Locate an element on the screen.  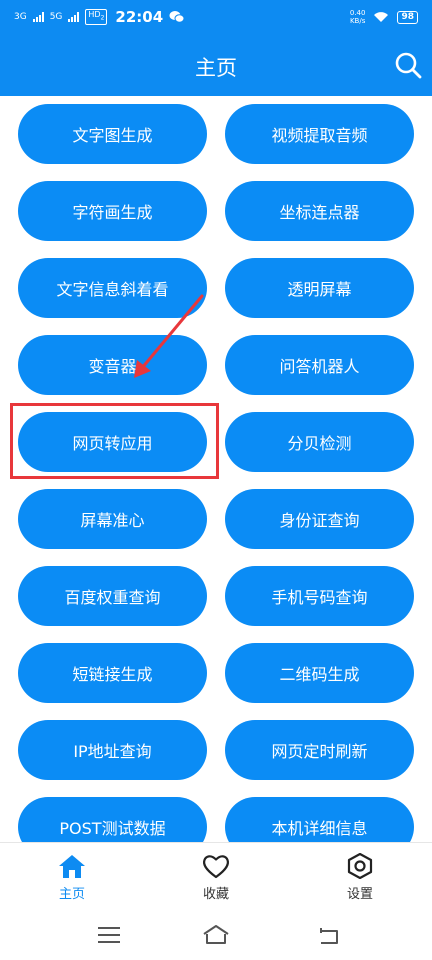
nav-home: 主页 is located at coordinates (72, 877).